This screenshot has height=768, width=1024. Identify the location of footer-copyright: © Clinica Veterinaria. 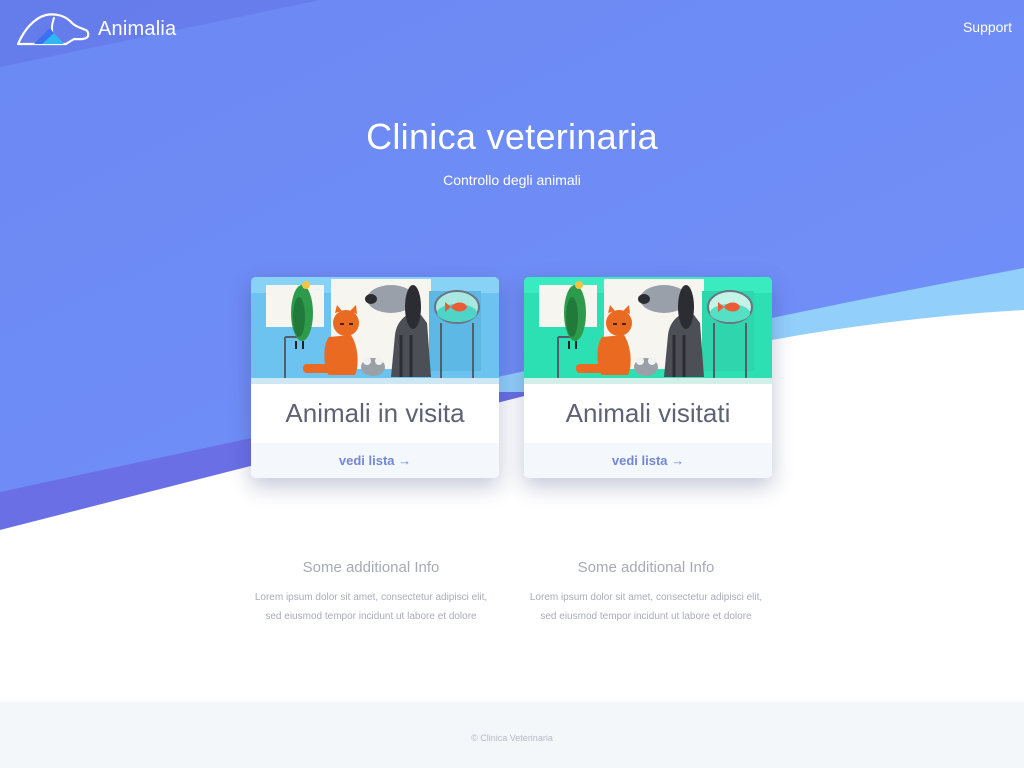
(512, 738).